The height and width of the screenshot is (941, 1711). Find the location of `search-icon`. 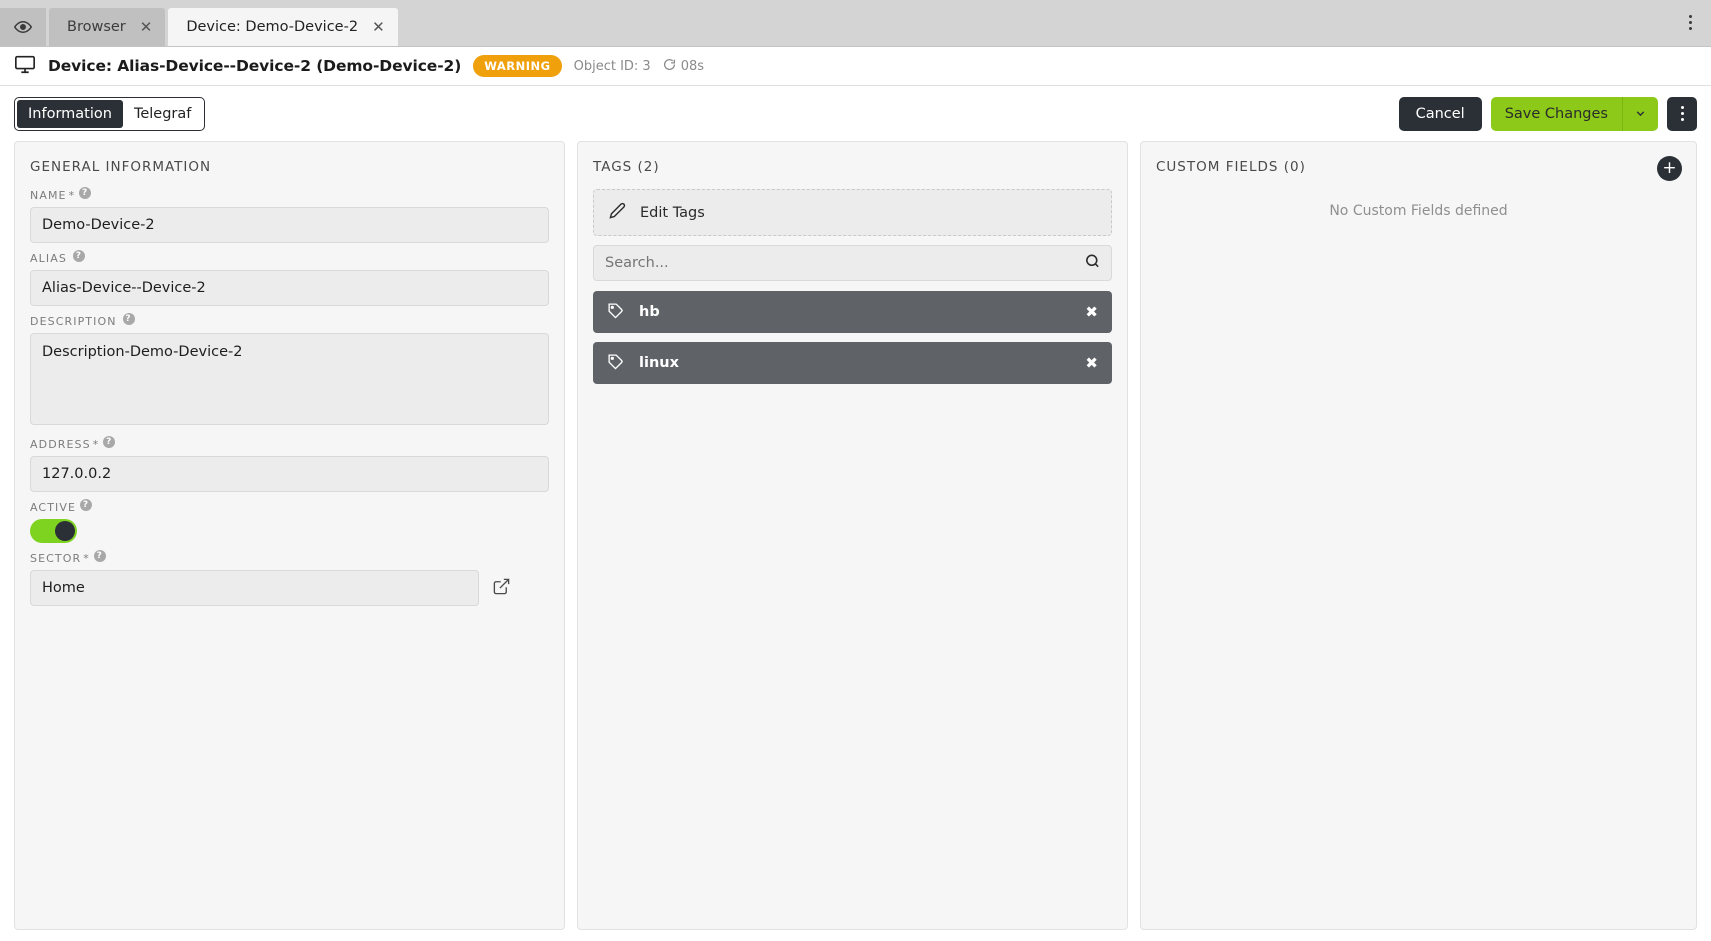

search-icon is located at coordinates (1092, 263).